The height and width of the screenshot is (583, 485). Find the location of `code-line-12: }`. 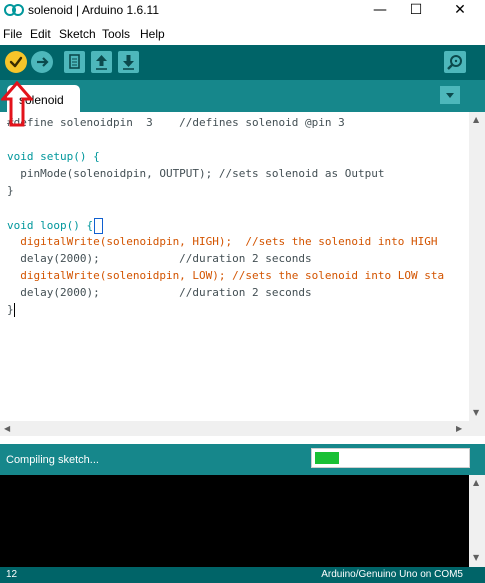

code-line-12: } is located at coordinates (11, 311).